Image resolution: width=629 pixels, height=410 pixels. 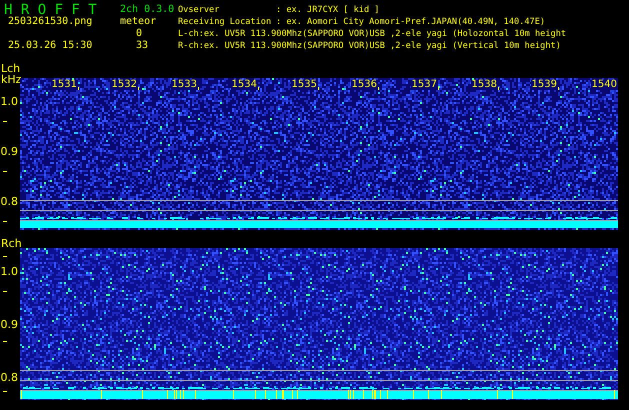 I want to click on frequency-label: 1533, so click(x=184, y=85).